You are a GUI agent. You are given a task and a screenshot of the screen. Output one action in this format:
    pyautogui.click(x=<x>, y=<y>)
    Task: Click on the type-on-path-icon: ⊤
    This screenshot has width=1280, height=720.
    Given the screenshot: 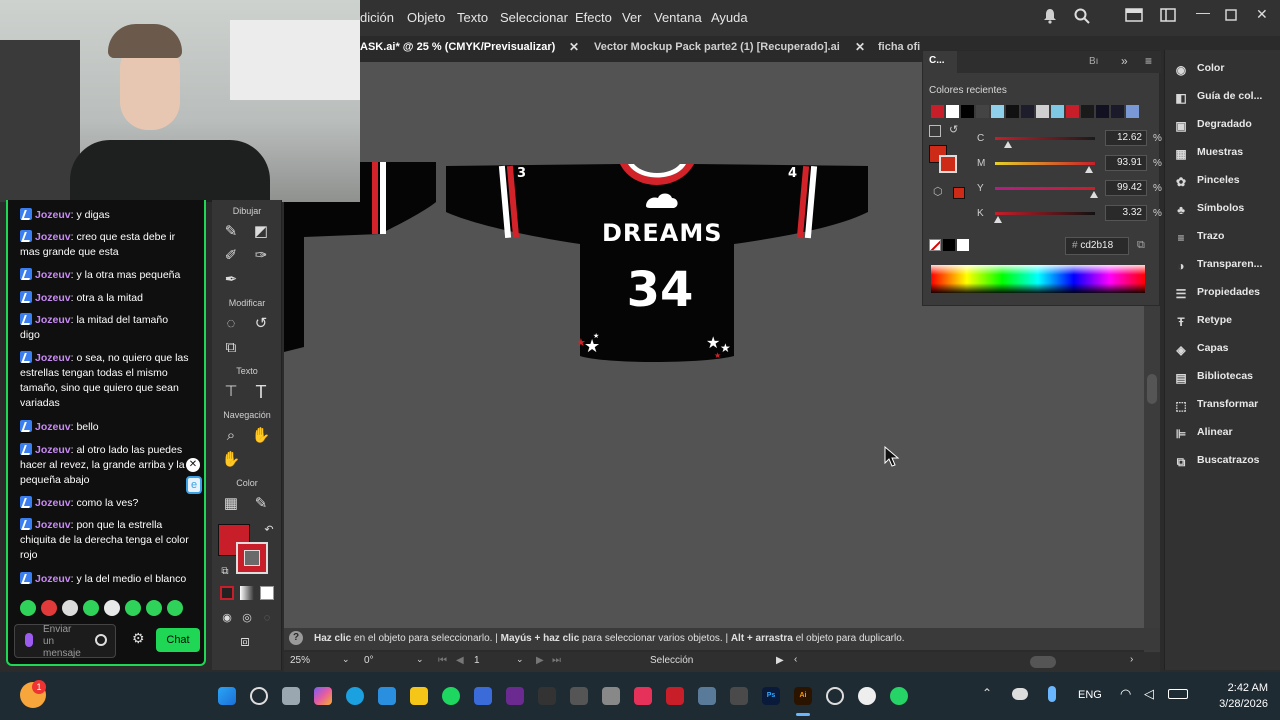 What is the action you would take?
    pyautogui.click(x=231, y=392)
    